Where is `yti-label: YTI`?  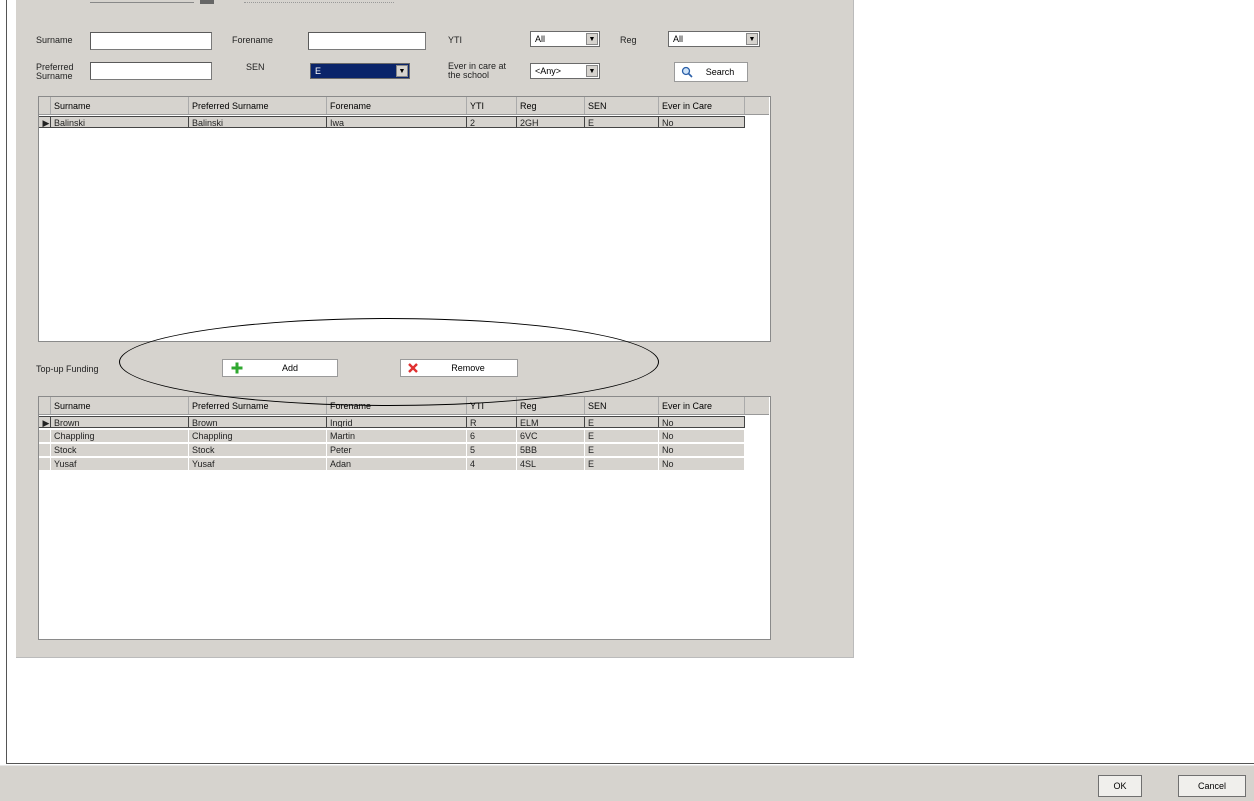
yti-label: YTI is located at coordinates (455, 40).